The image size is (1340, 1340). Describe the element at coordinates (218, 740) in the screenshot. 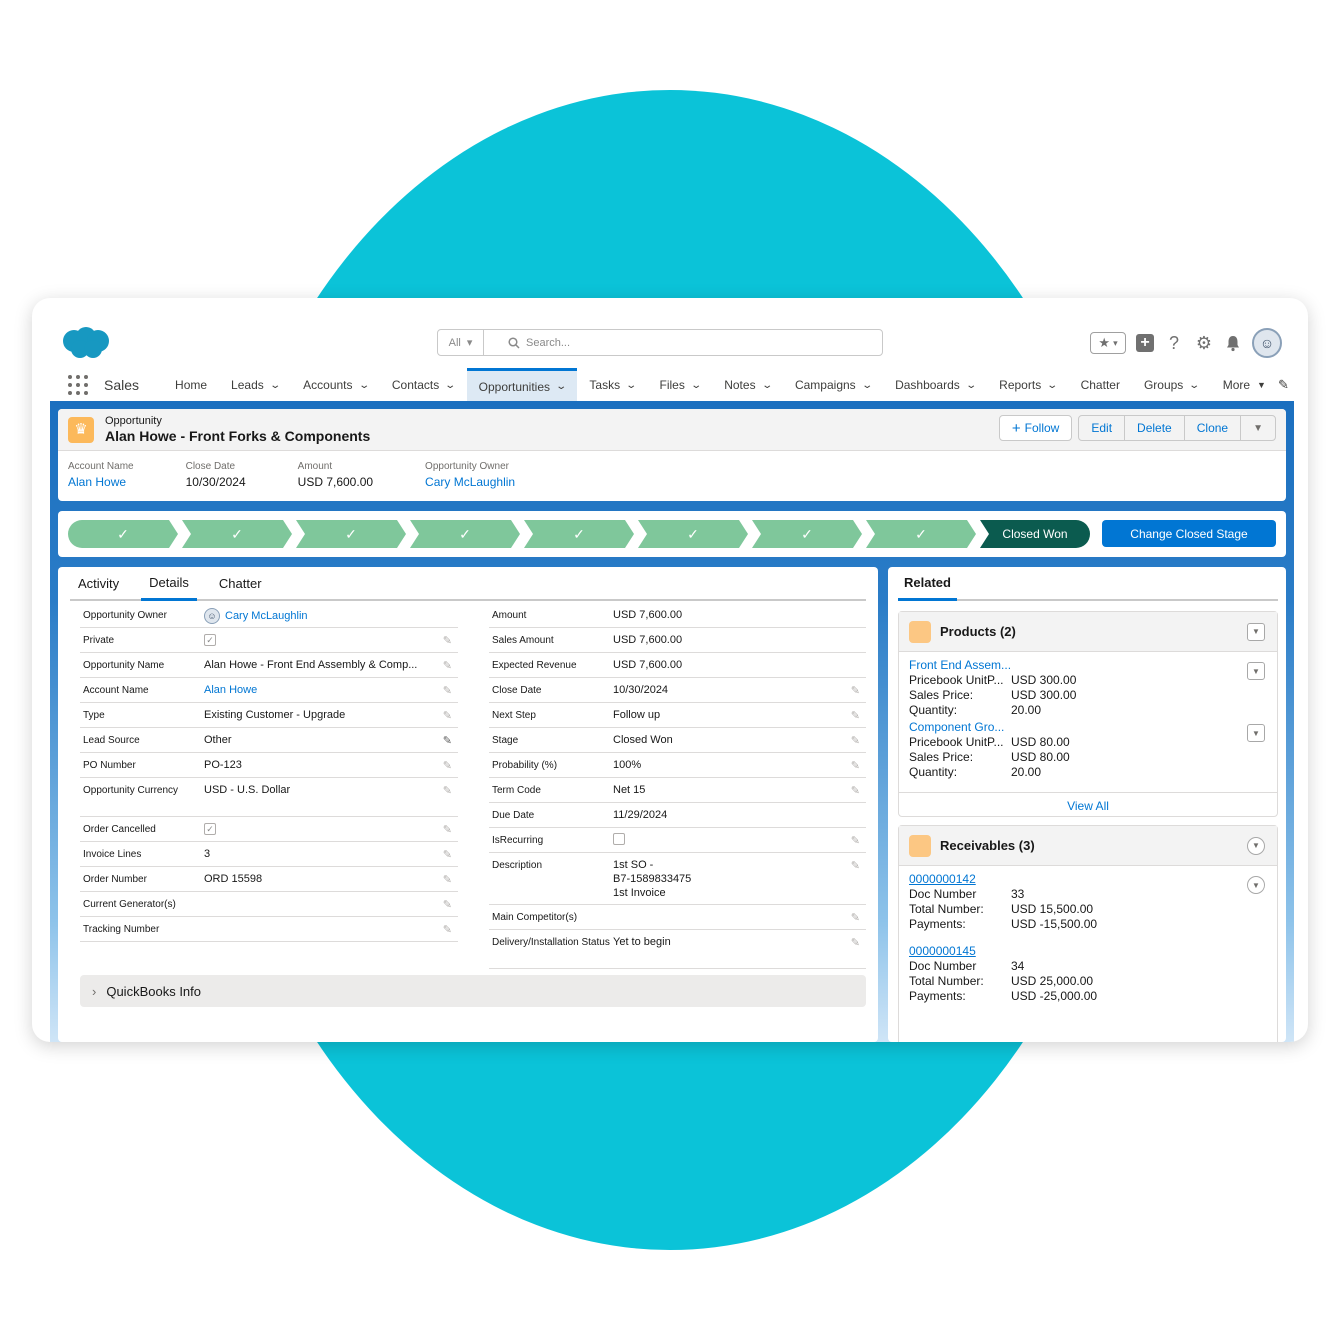

I see `field-value: Other` at that location.